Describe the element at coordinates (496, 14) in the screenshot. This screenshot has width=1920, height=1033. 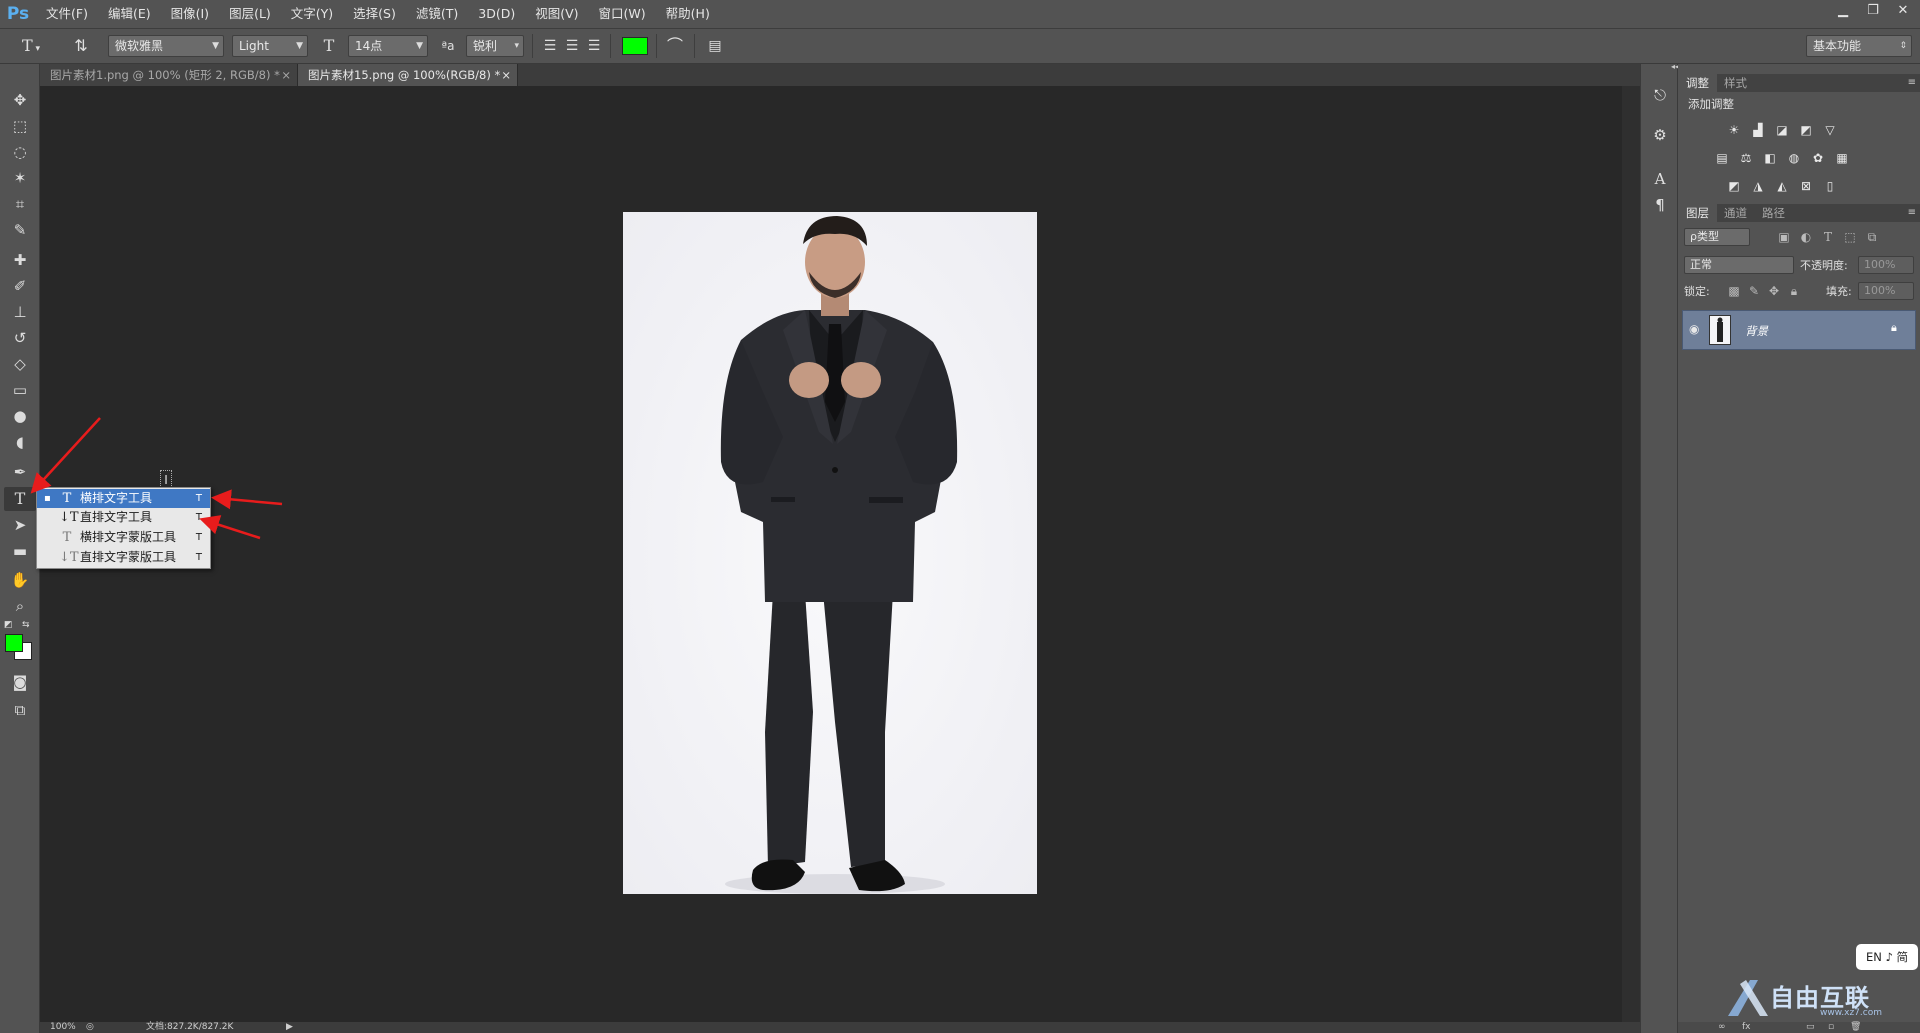
I see `menu-3d: 3D(D)` at that location.